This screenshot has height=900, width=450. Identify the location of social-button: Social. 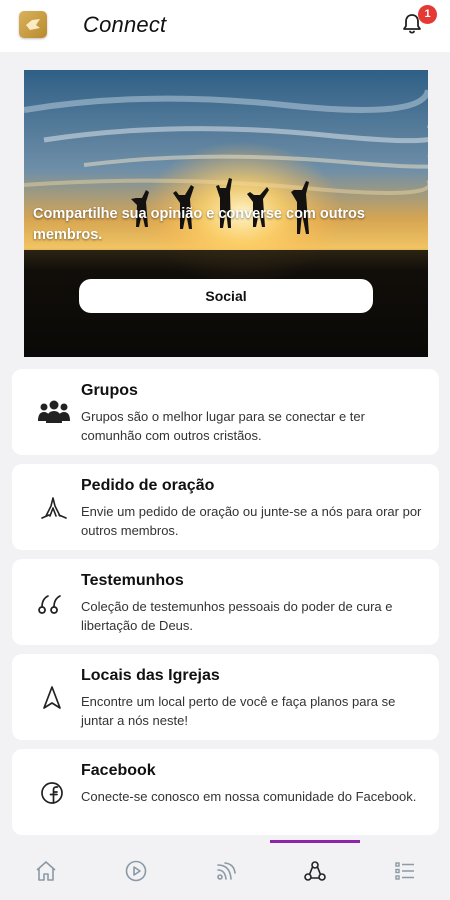
(226, 296).